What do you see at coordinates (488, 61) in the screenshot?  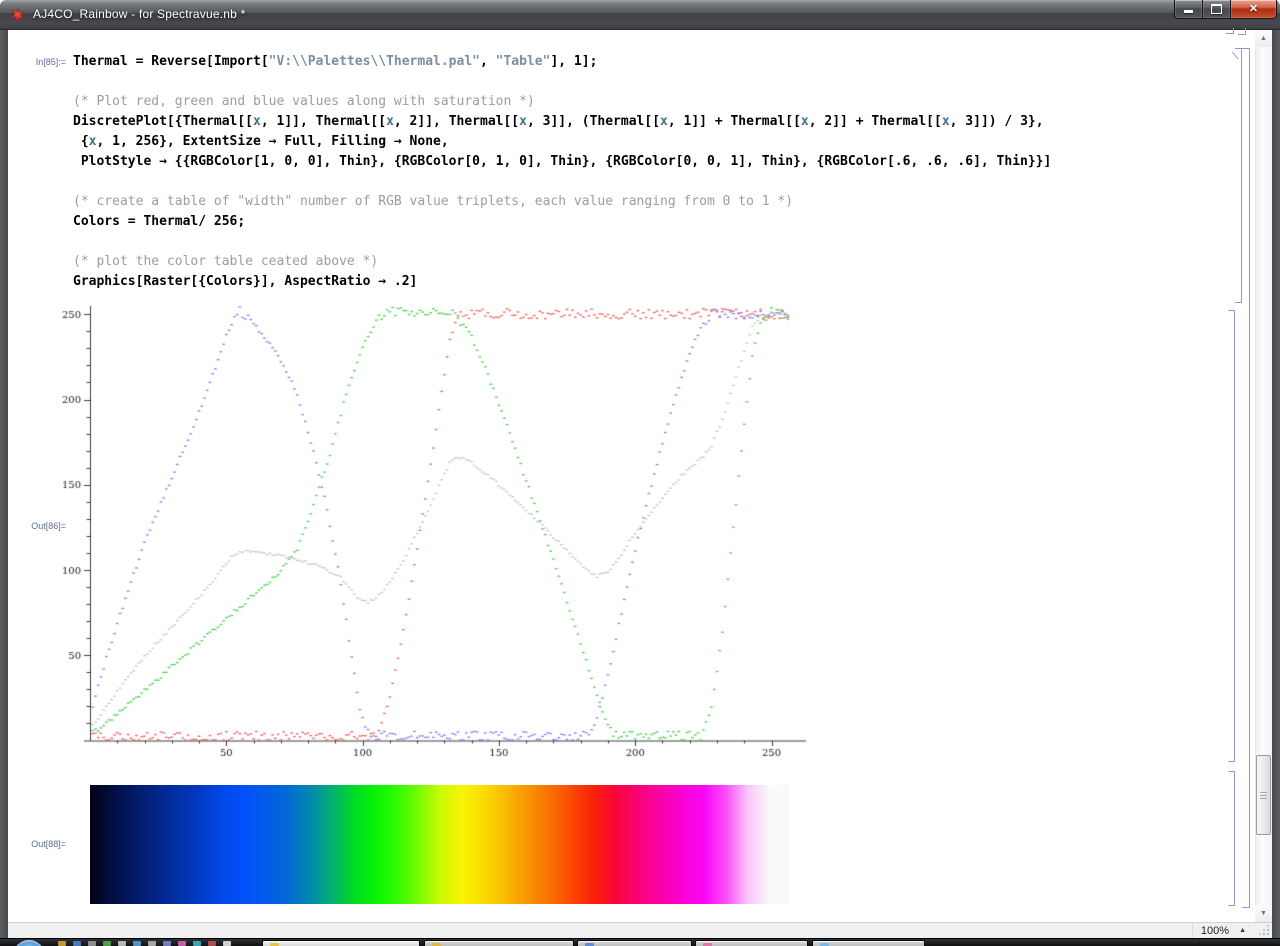 I see `code-token: ,` at bounding box center [488, 61].